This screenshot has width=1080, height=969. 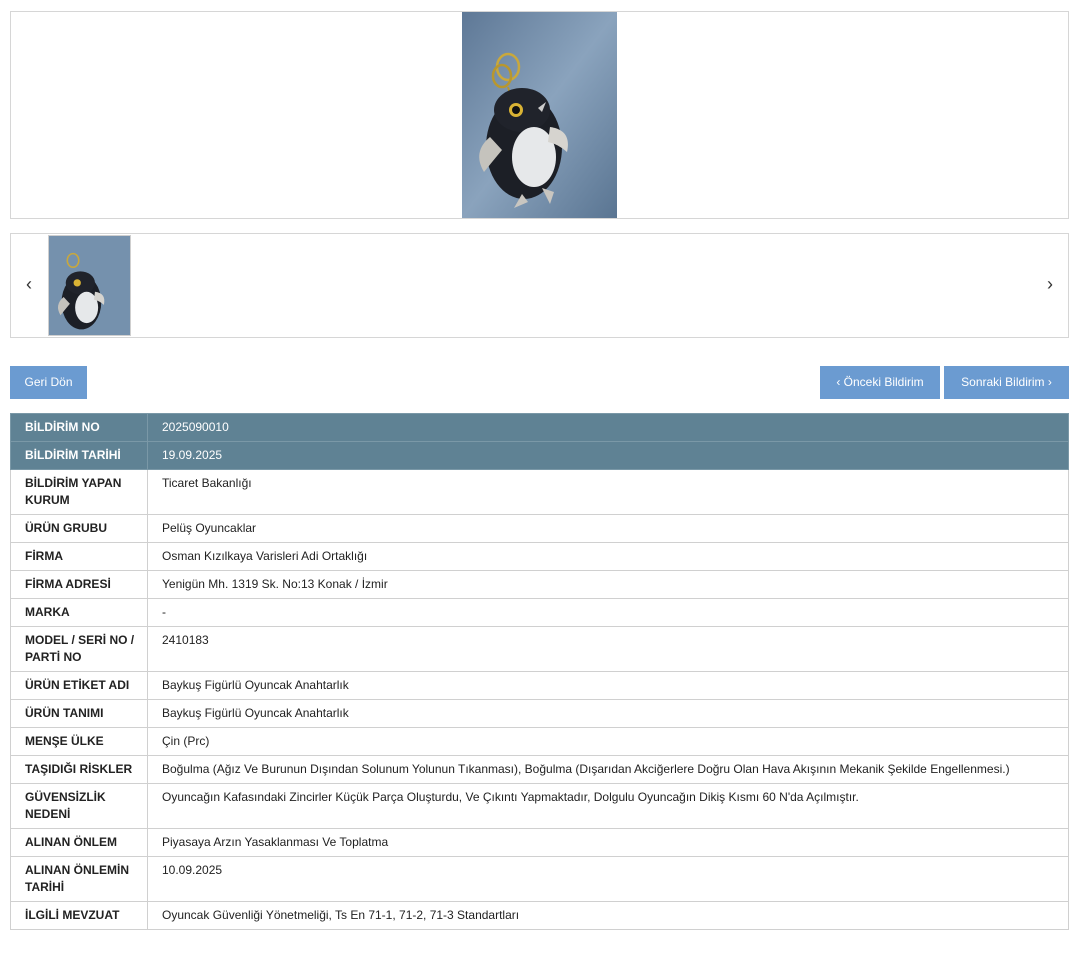 What do you see at coordinates (608, 492) in the screenshot?
I see `row-value: Ticaret Bakanlığı` at bounding box center [608, 492].